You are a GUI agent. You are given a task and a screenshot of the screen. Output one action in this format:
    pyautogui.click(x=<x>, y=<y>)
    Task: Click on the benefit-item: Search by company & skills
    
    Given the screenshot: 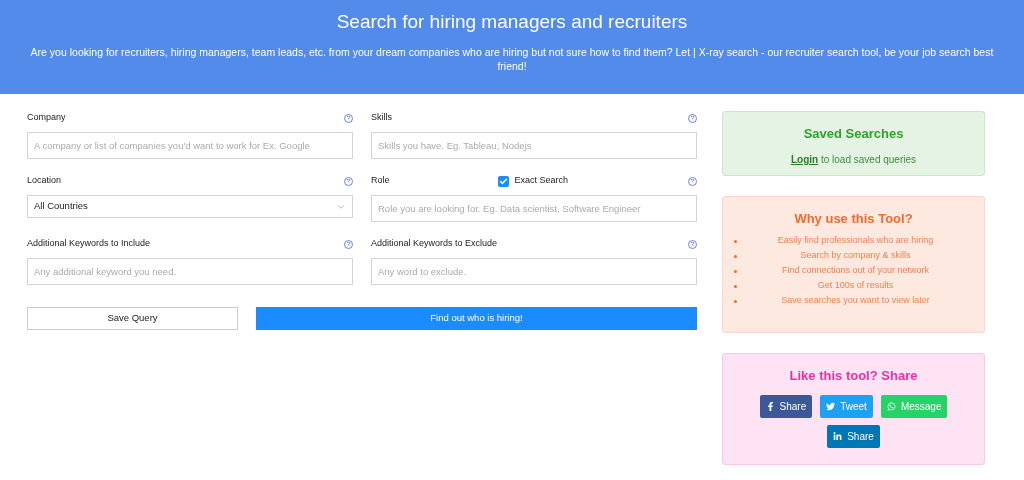 What is the action you would take?
    pyautogui.click(x=855, y=256)
    